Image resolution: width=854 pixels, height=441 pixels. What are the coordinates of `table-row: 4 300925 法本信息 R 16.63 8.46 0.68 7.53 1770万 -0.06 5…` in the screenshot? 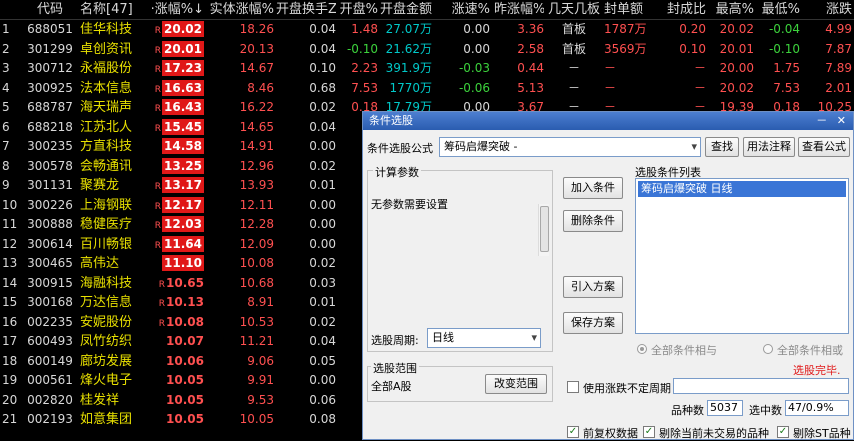 It's located at (427, 88).